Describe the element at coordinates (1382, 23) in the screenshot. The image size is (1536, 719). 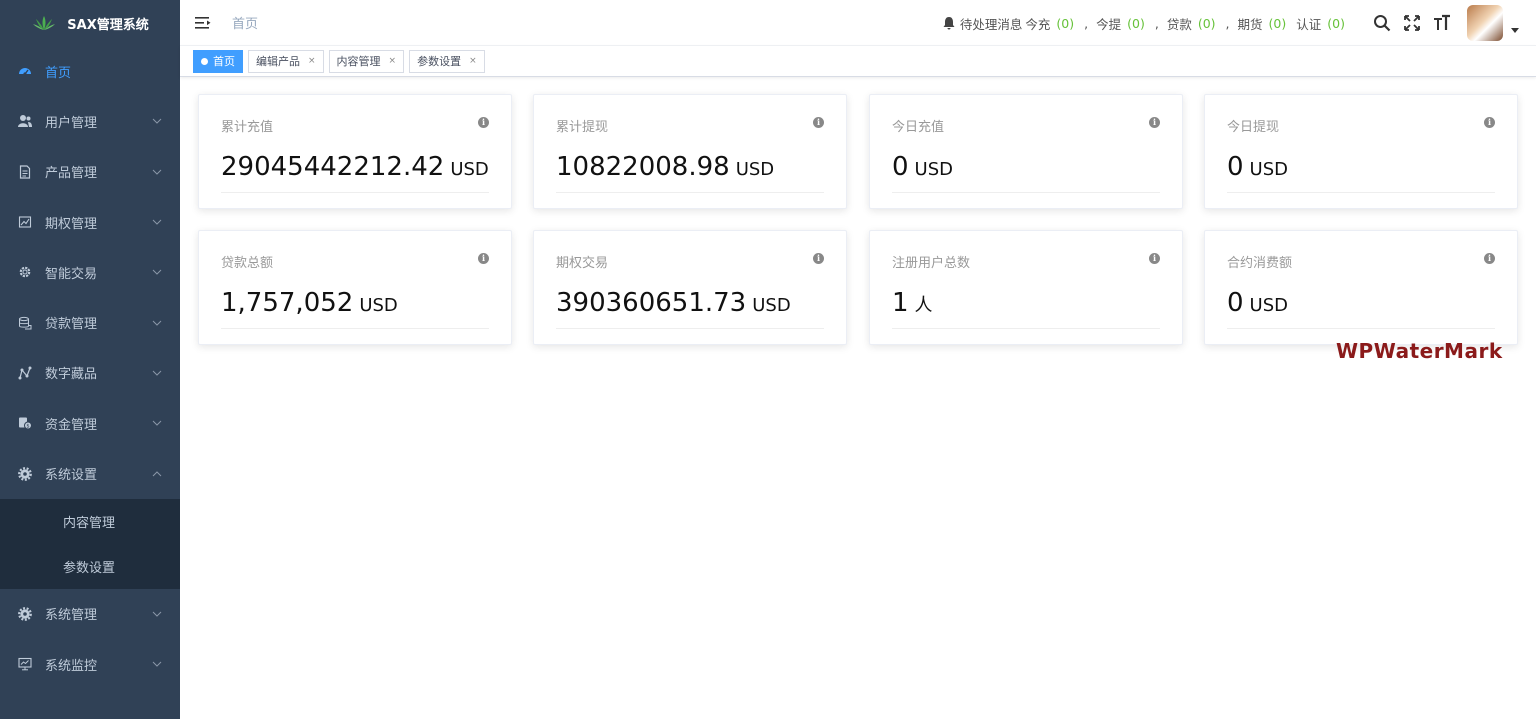
I see `search-icon` at that location.